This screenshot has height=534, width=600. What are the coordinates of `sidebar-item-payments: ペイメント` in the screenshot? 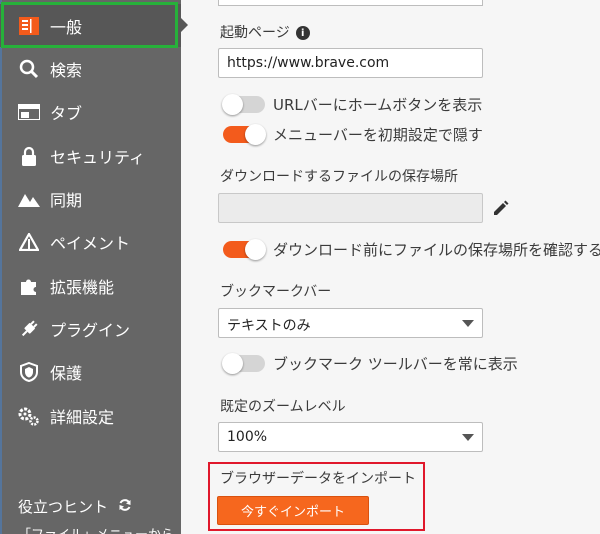 It's located at (90, 241).